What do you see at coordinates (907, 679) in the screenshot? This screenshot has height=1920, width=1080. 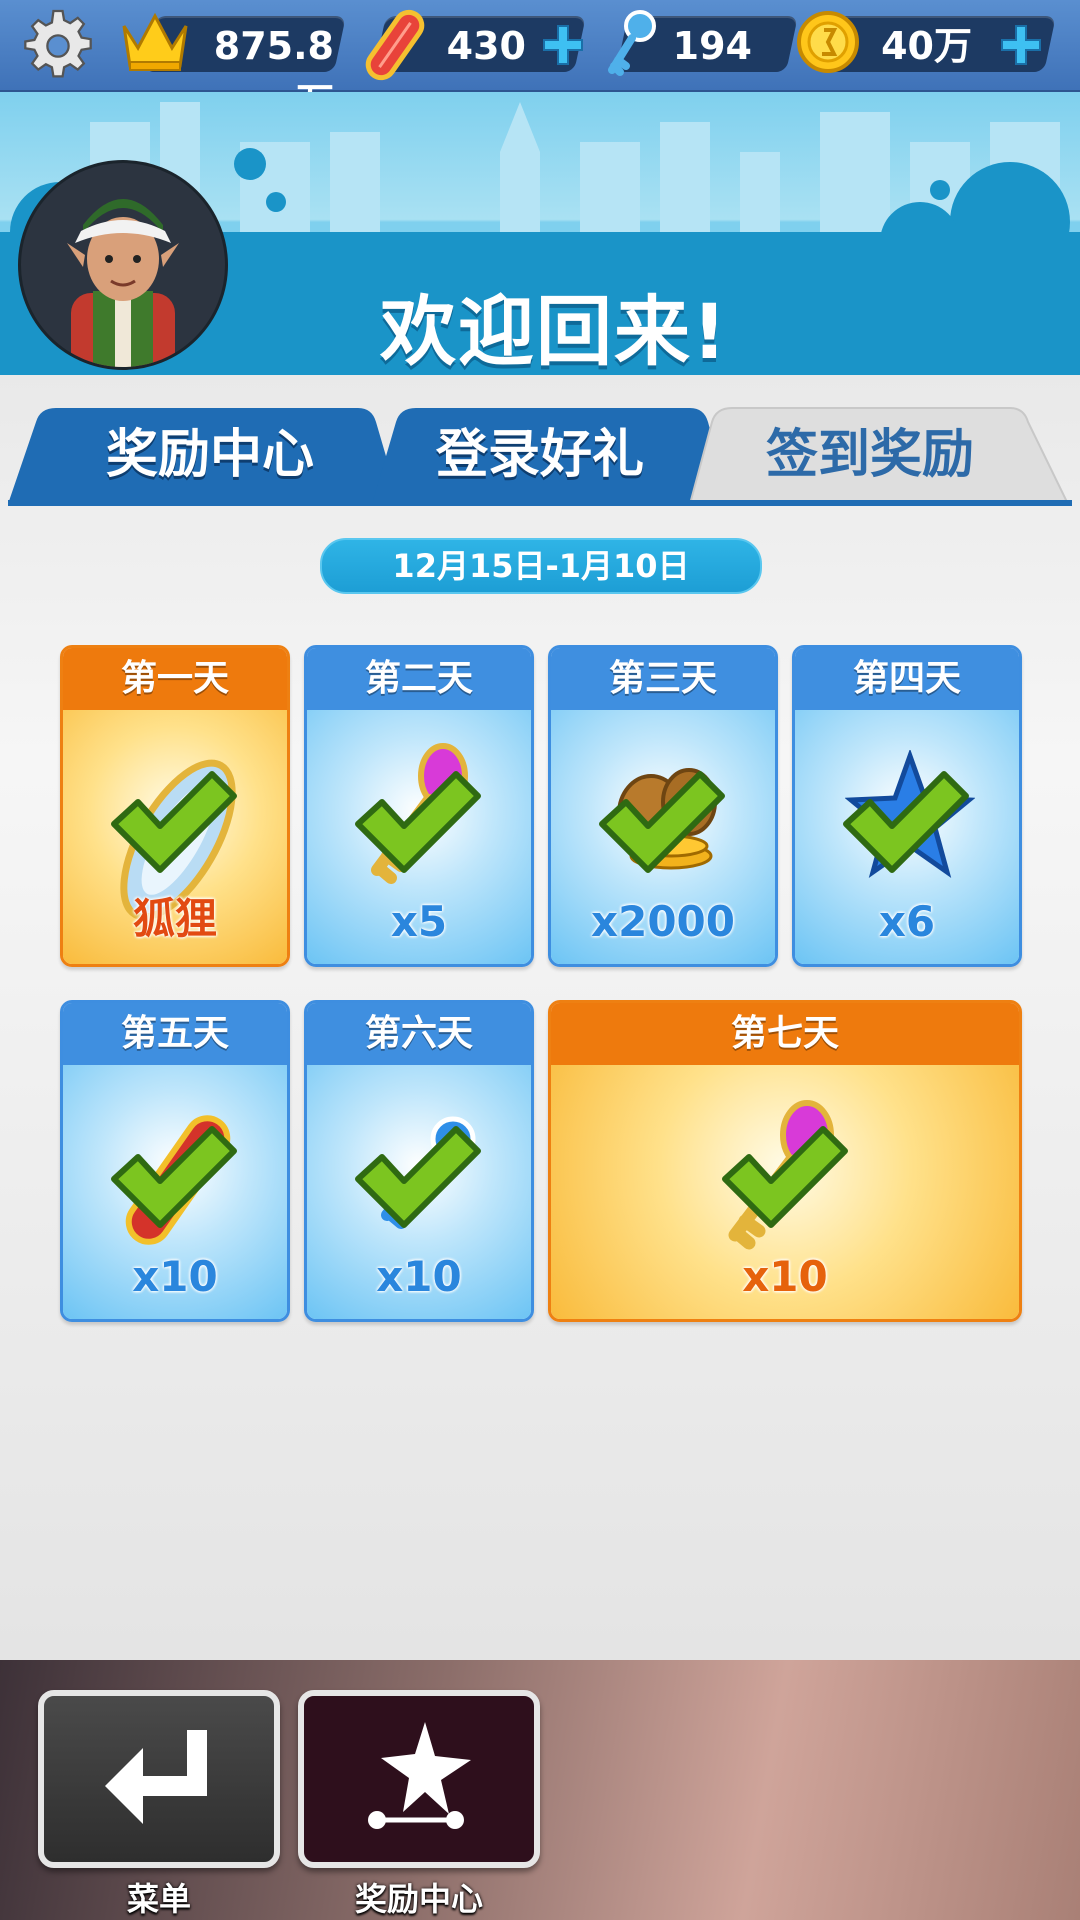 I see `day-title: 第四天` at bounding box center [907, 679].